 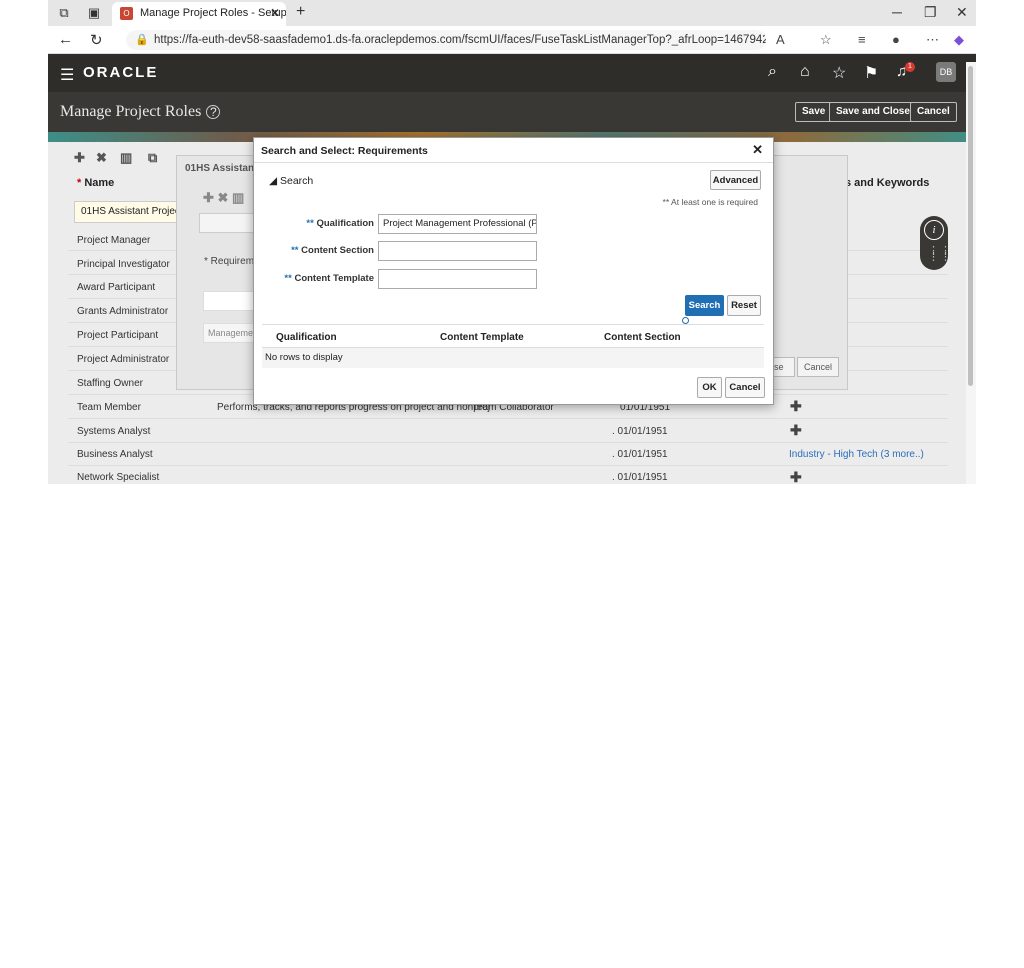 What do you see at coordinates (344, 151) in the screenshot?
I see `dialog-title: Search and Select: Requirements` at bounding box center [344, 151].